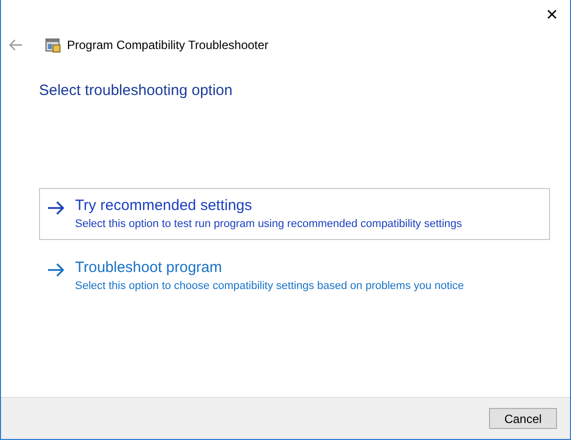 The image size is (571, 440). I want to click on cancel-button: Cancel, so click(523, 418).